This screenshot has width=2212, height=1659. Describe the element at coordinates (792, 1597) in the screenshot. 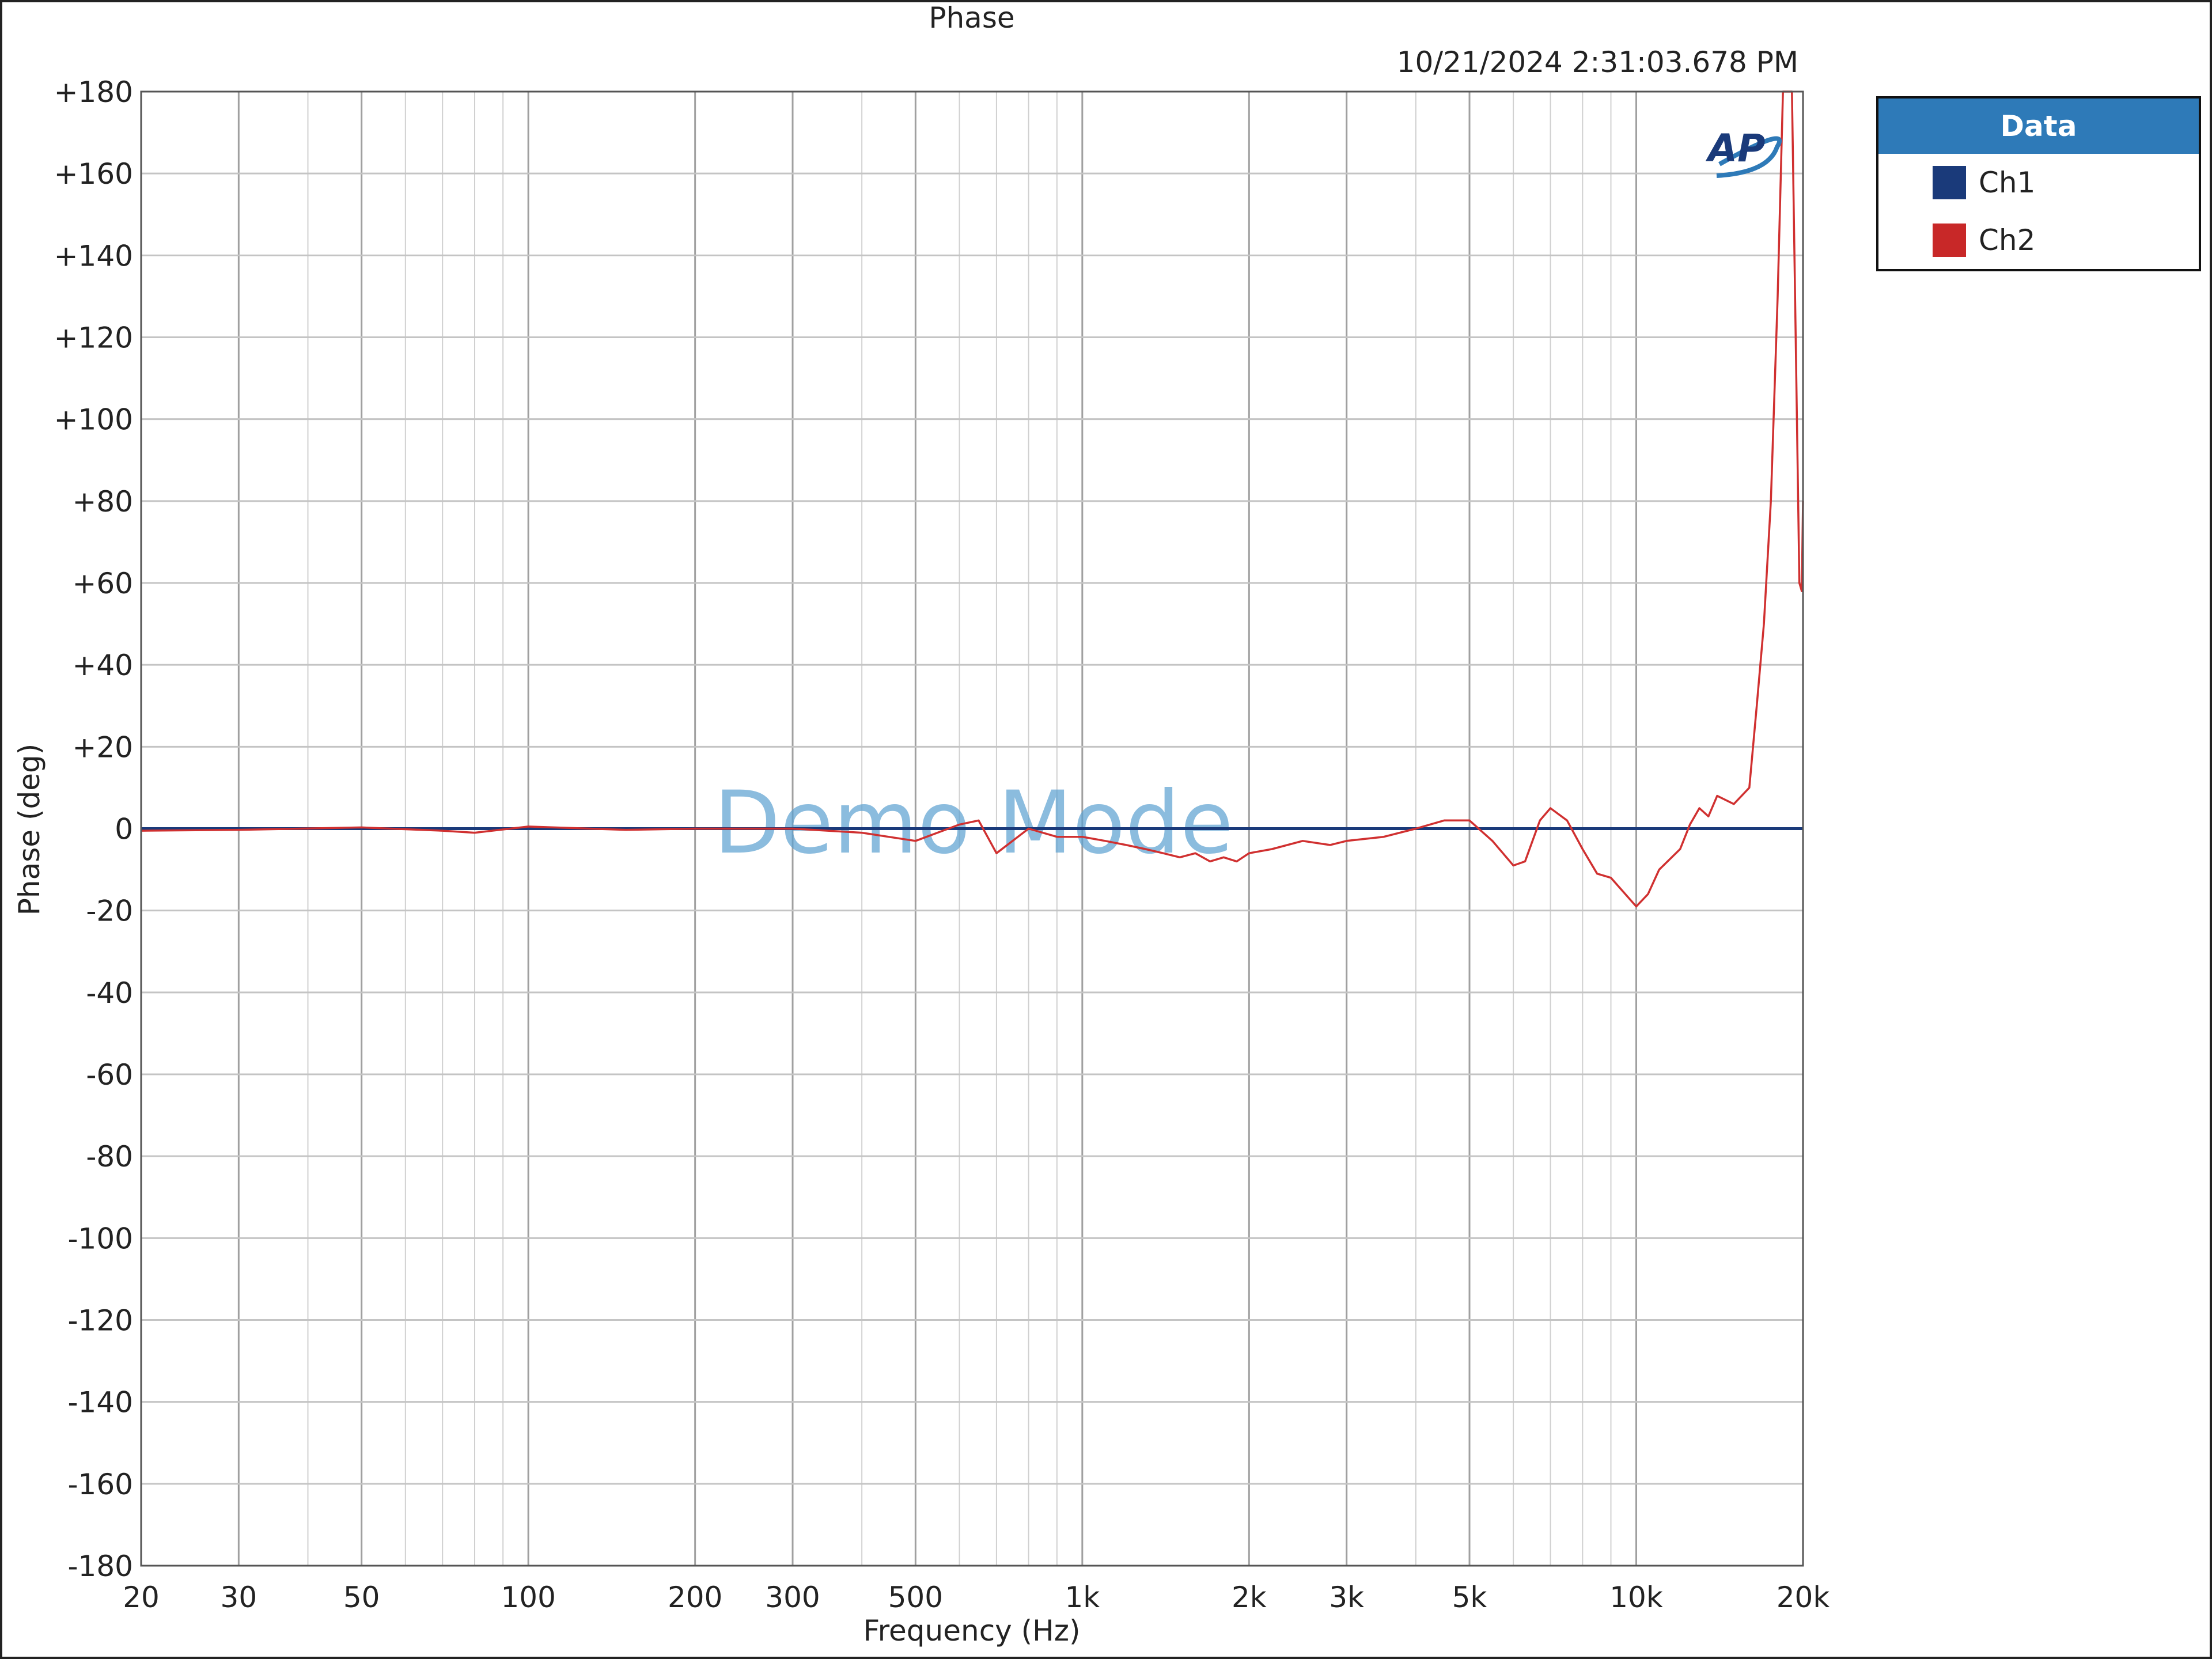

I see `x-tick-label: 300` at that location.